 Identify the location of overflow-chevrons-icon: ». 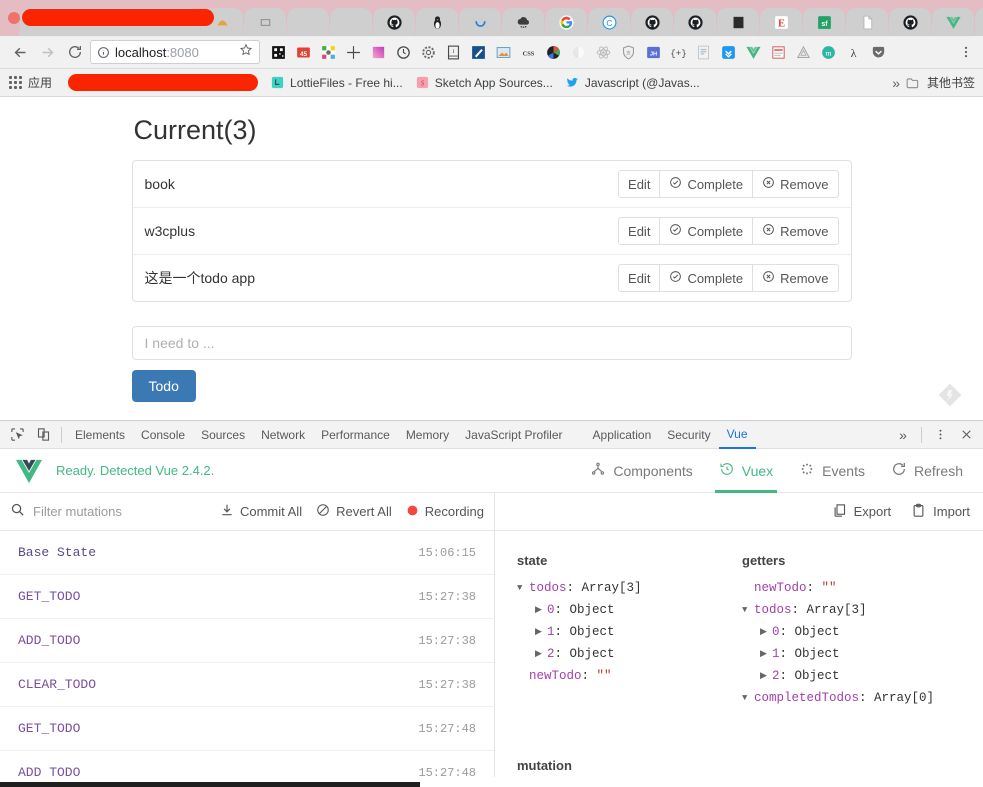
(903, 435).